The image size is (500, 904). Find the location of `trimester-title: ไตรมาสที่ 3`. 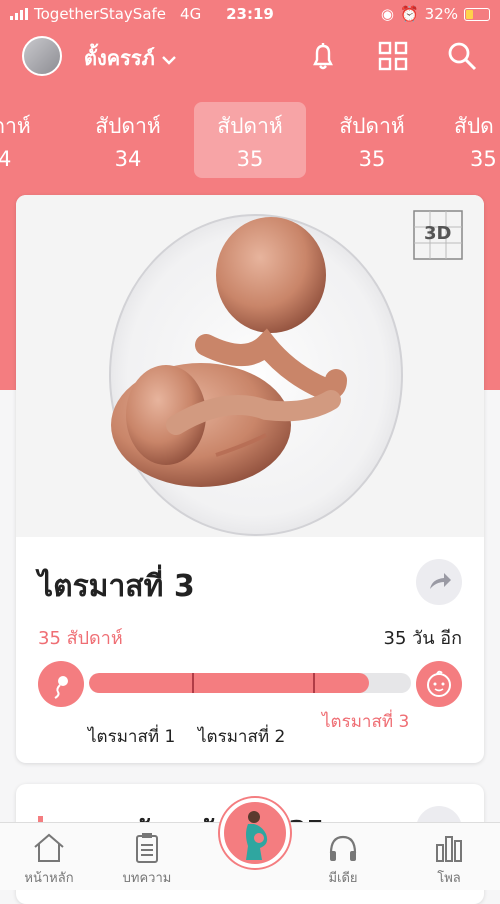

trimester-title: ไตรมาสที่ 3 is located at coordinates (116, 586).